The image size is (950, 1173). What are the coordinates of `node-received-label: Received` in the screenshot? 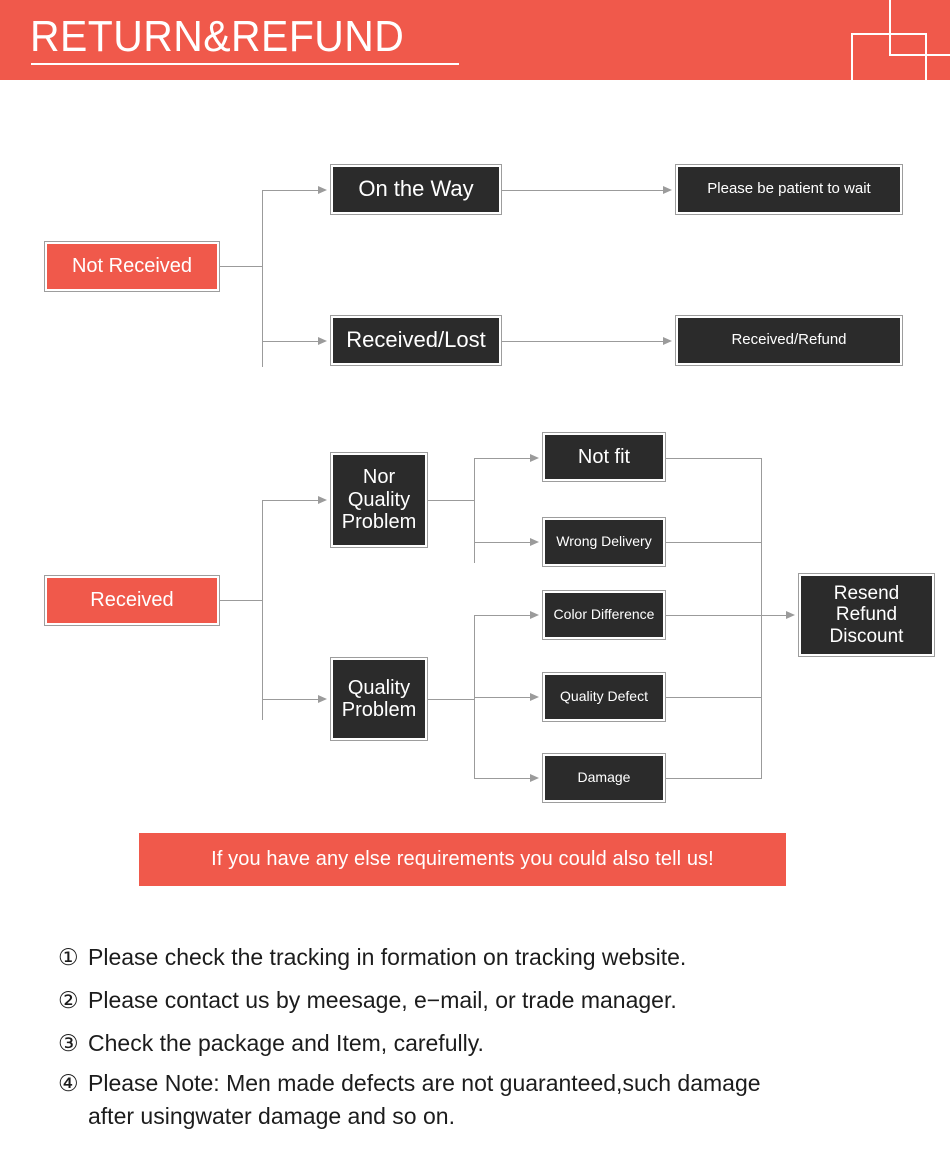 It's located at (132, 600).